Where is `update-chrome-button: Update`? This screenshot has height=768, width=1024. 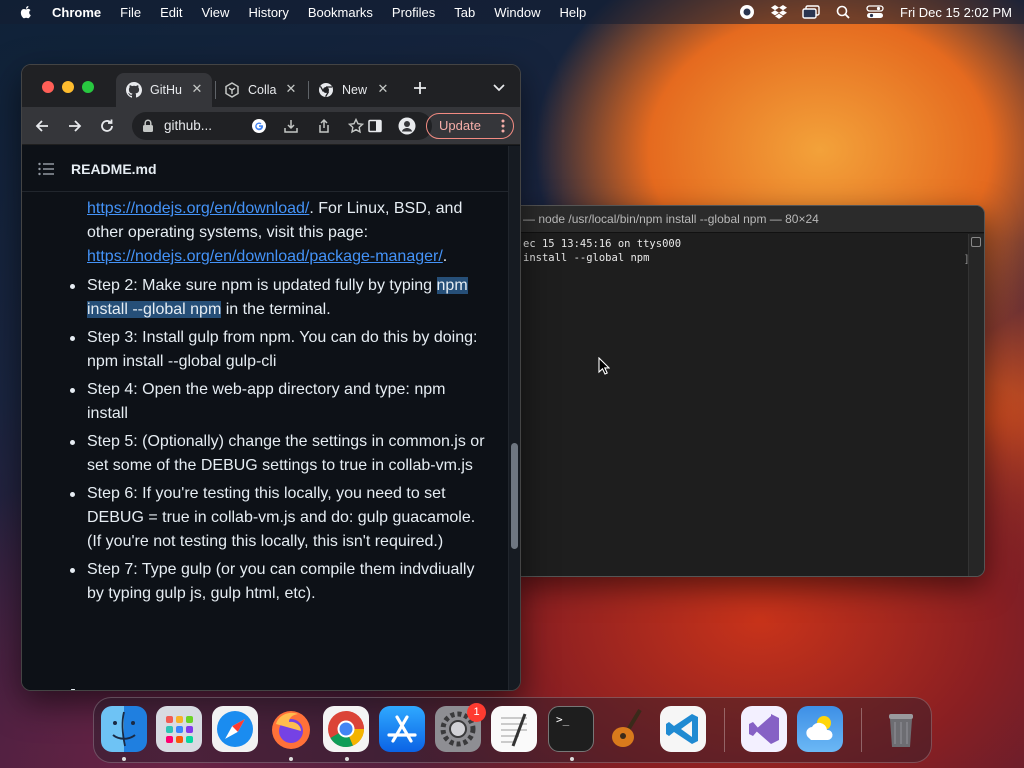
update-chrome-button: Update is located at coordinates (470, 126).